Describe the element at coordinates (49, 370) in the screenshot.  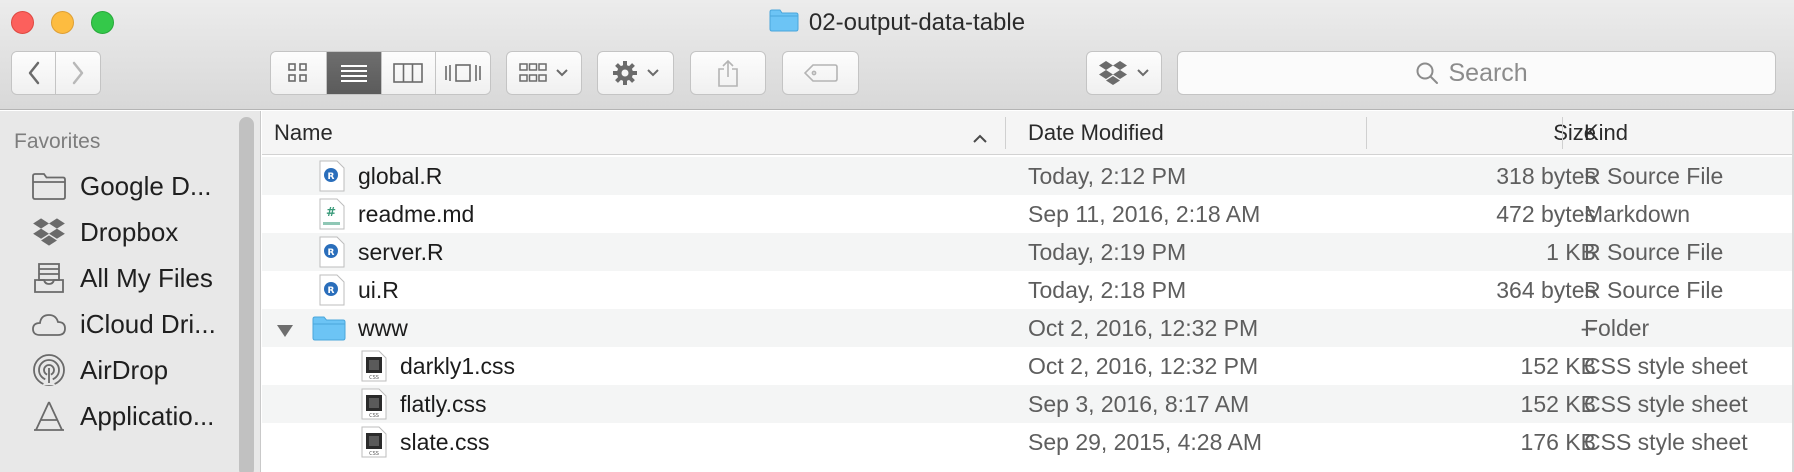
I see `airdrop-icon` at that location.